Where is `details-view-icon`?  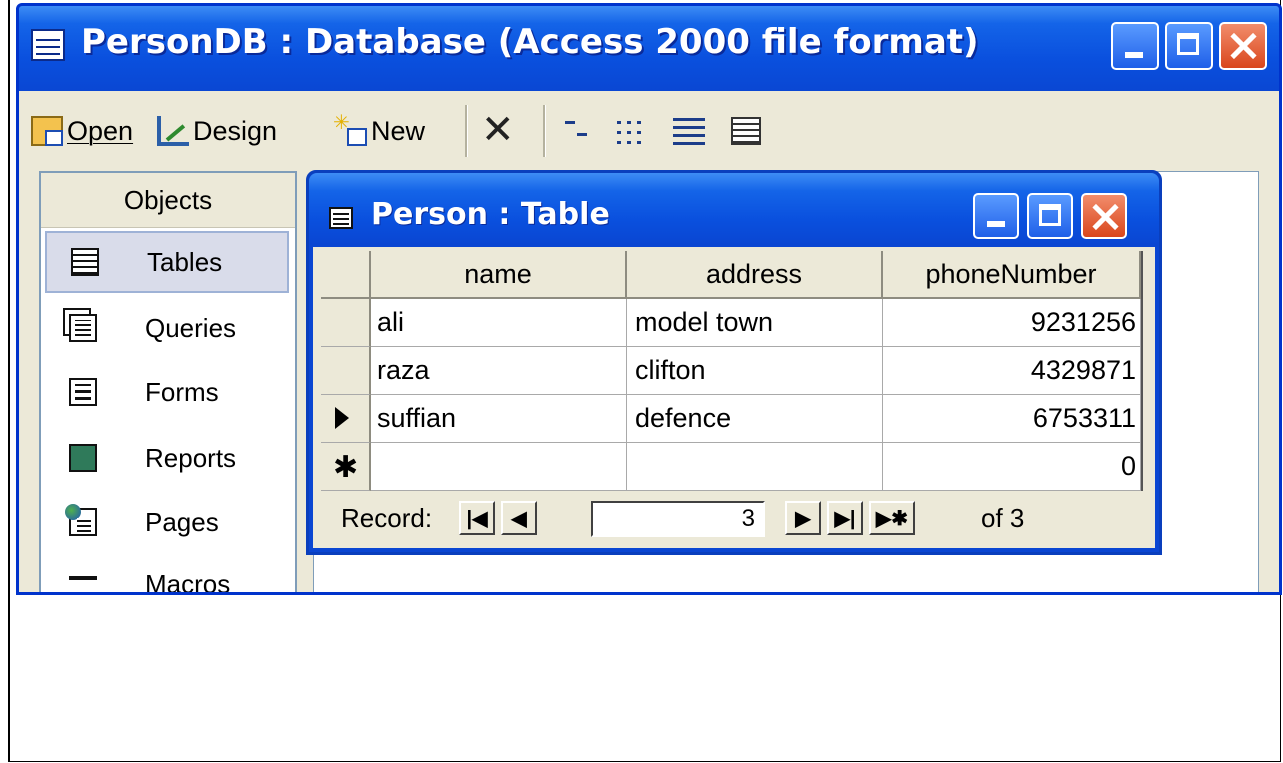
details-view-icon is located at coordinates (746, 131).